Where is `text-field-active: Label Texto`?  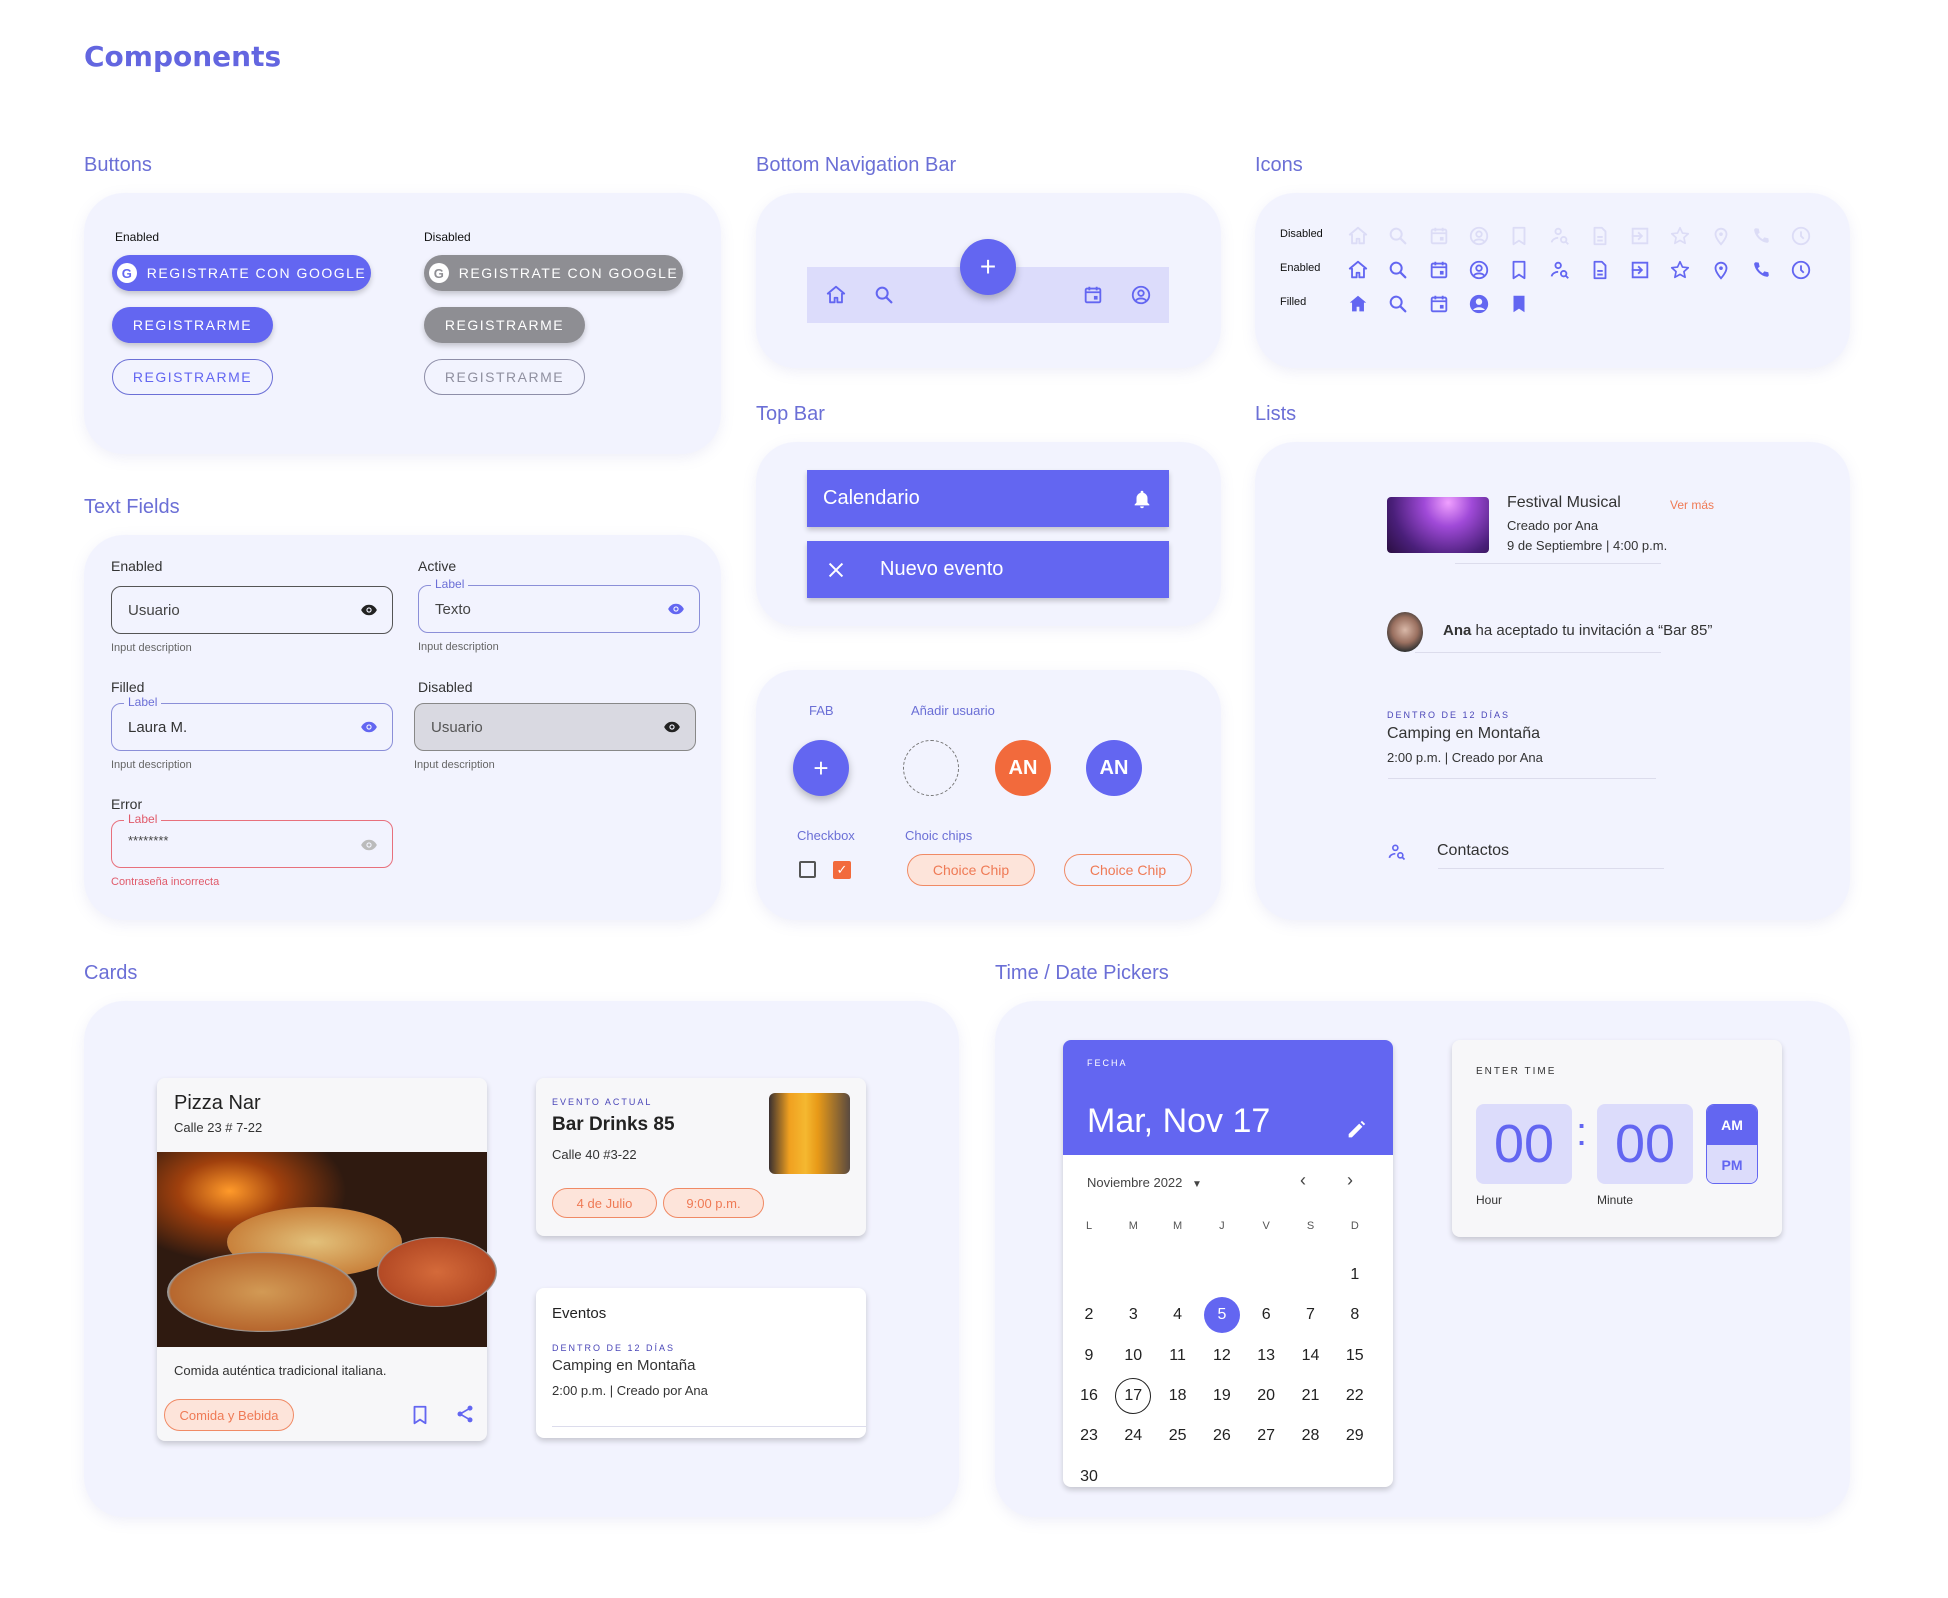
text-field-active: Label Texto is located at coordinates (559, 605).